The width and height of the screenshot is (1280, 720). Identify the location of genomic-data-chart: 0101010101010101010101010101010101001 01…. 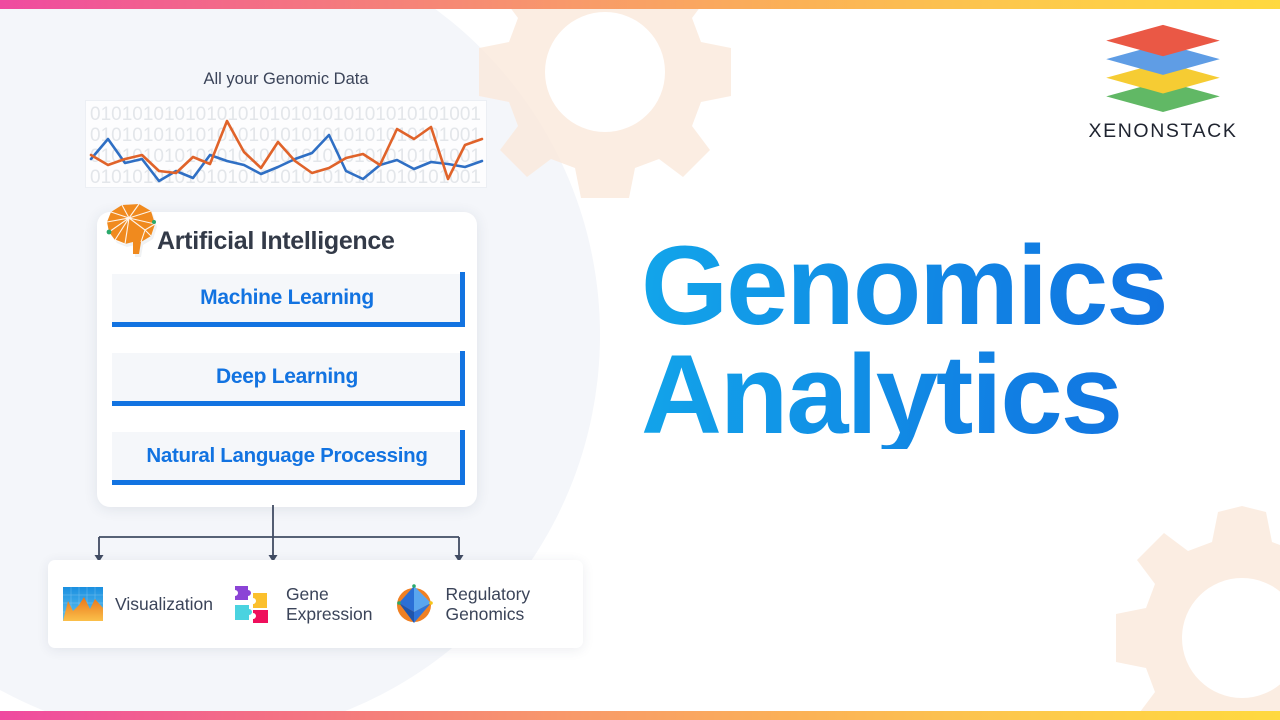
(286, 144).